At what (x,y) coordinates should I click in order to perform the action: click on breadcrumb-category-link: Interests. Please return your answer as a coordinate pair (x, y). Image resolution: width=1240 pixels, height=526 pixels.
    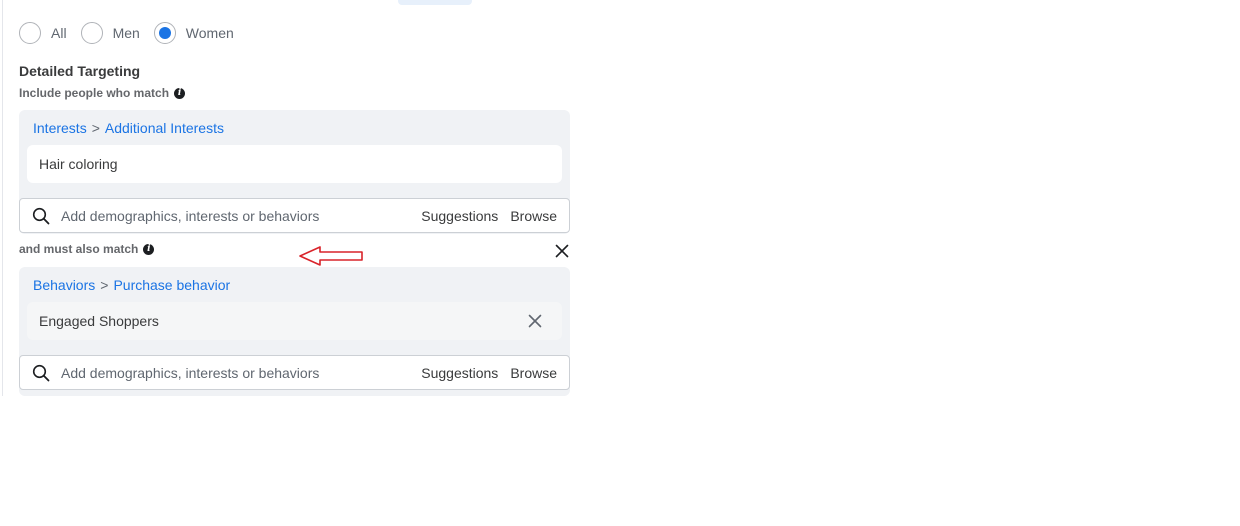
    Looking at the image, I should click on (60, 128).